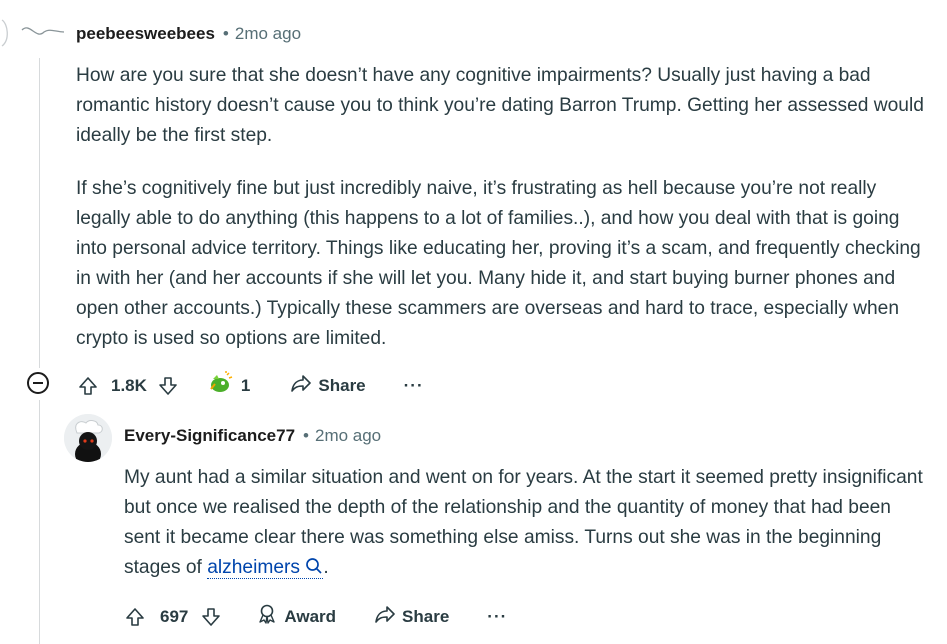  Describe the element at coordinates (145, 34) in the screenshot. I see `comment-author: peebeesweebees` at that location.